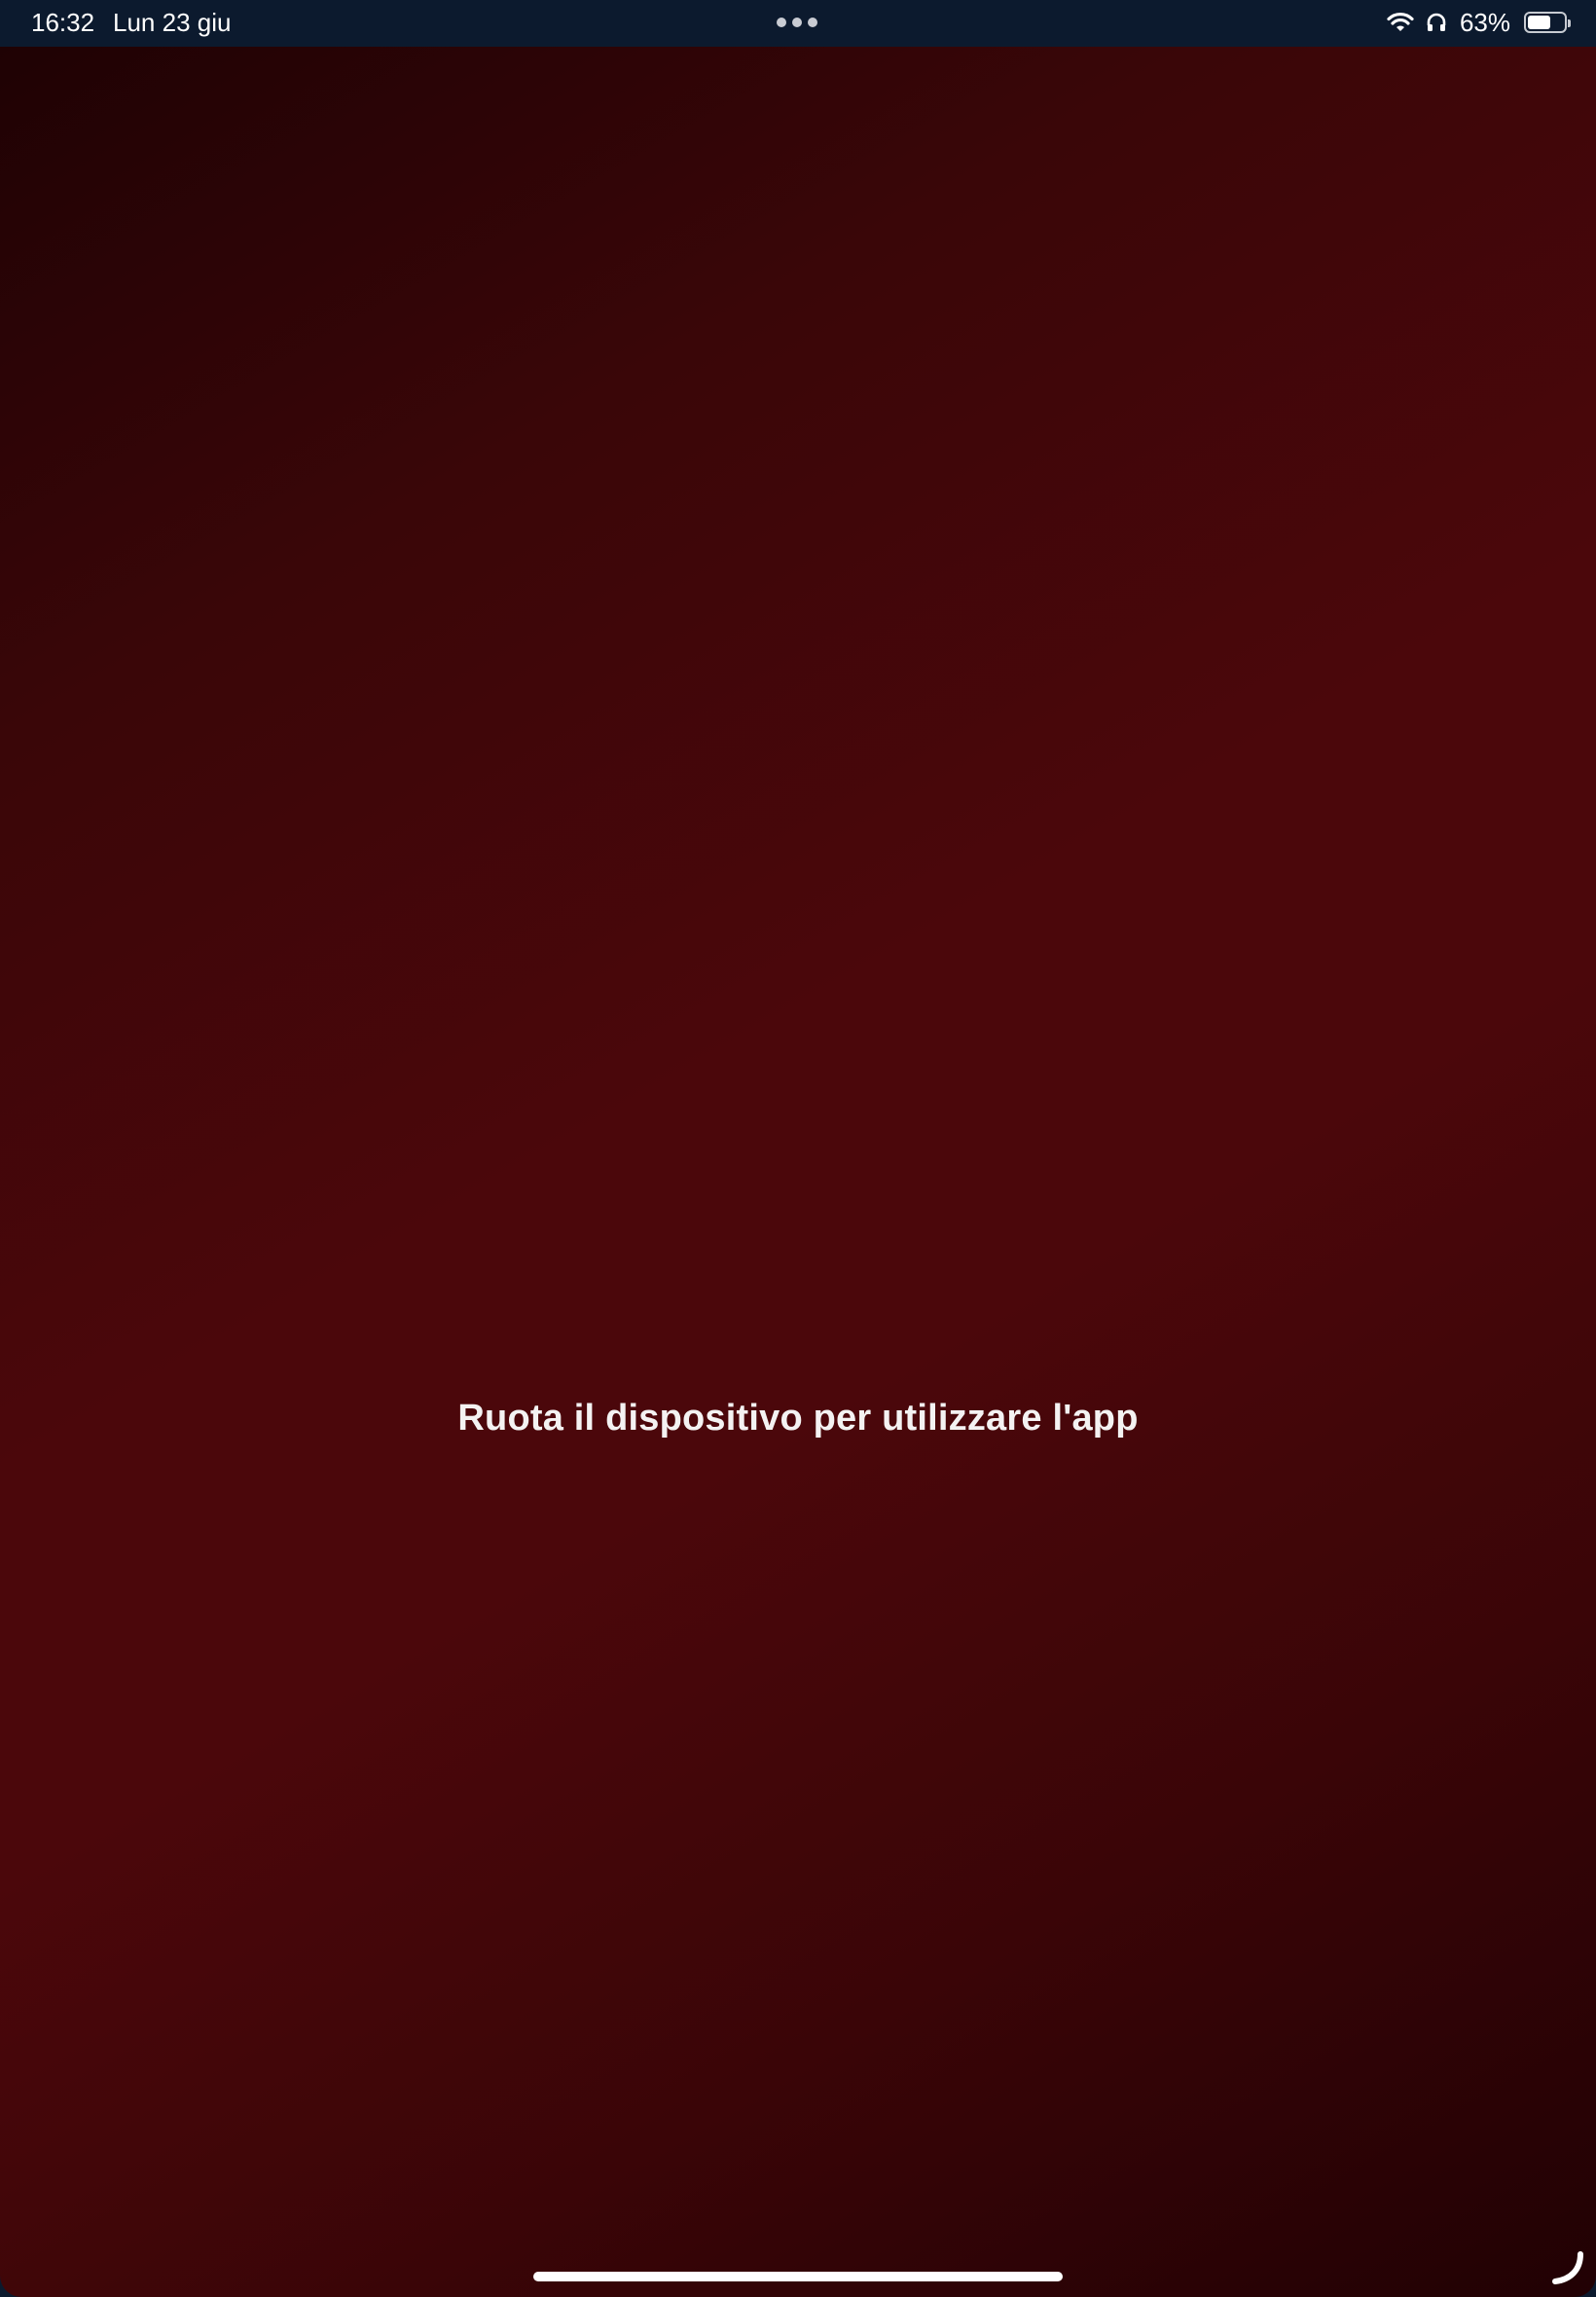 The height and width of the screenshot is (2297, 1596). I want to click on home-indicator, so click(798, 2276).